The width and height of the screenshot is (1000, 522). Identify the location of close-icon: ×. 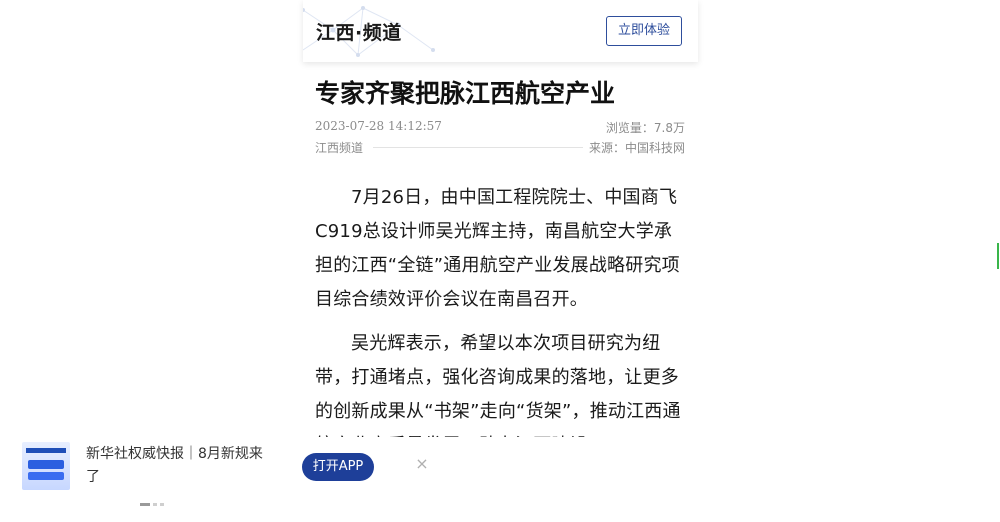
(422, 464).